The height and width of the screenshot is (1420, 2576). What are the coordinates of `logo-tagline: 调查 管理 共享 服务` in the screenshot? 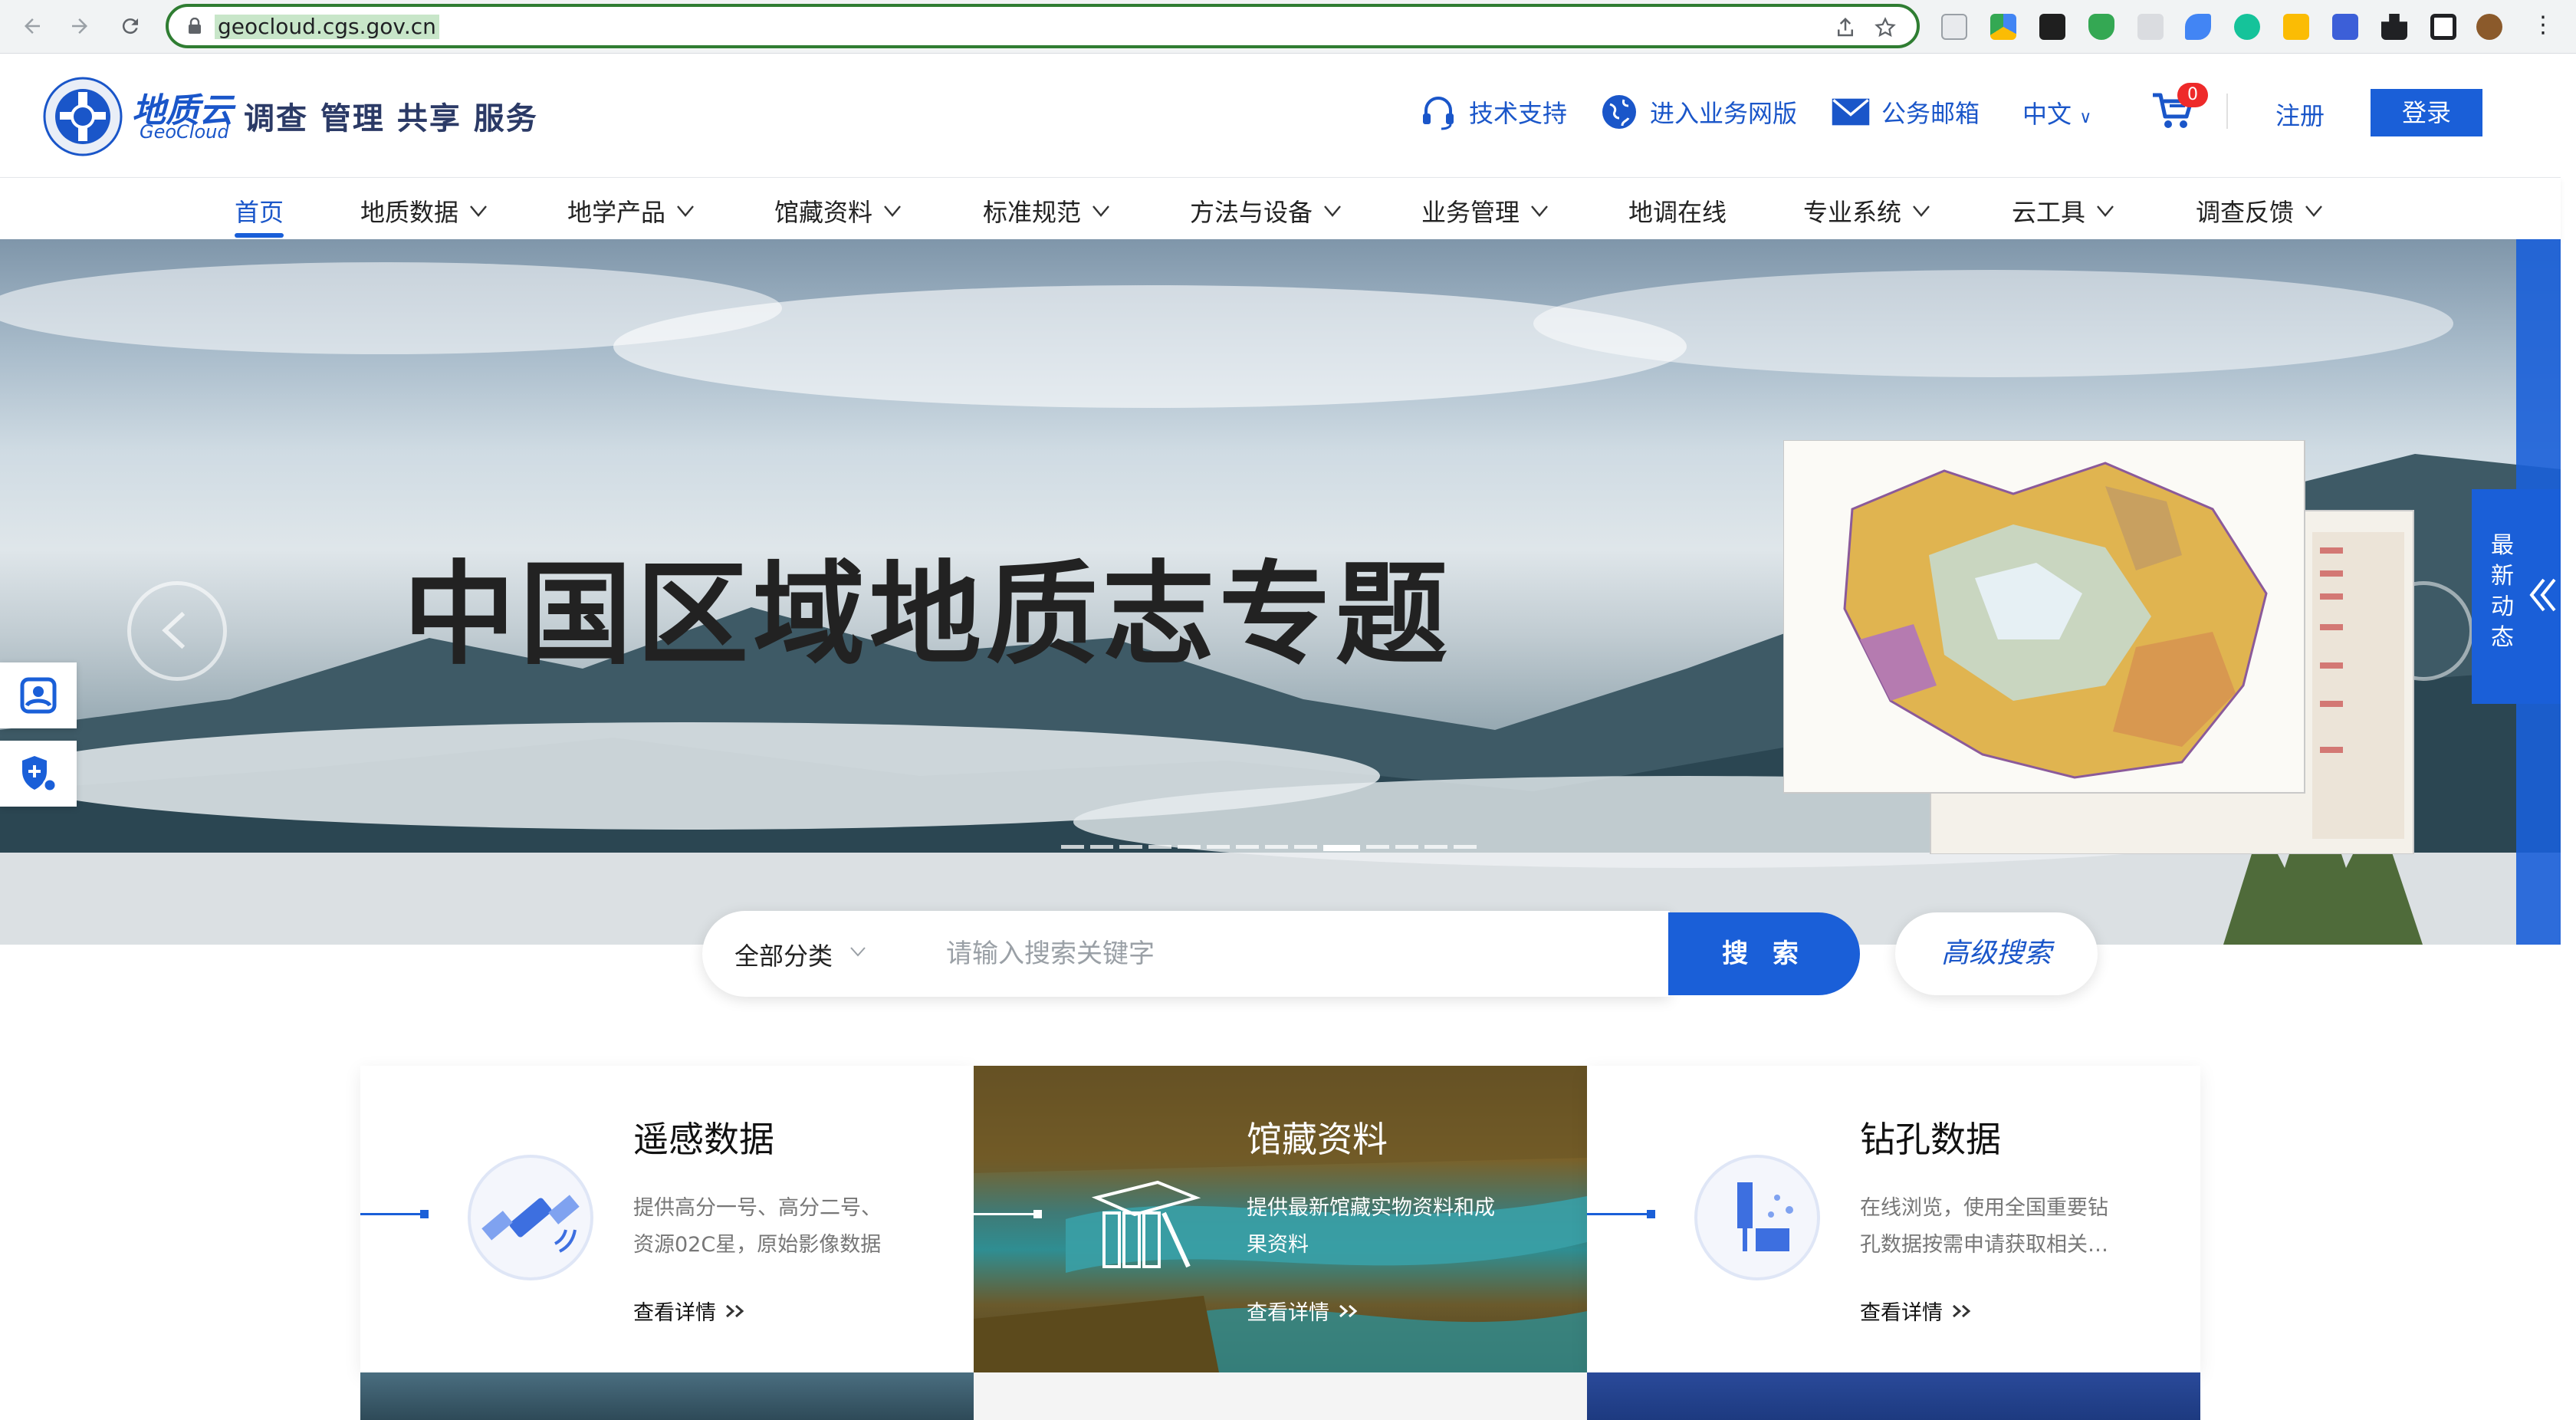 It's located at (391, 118).